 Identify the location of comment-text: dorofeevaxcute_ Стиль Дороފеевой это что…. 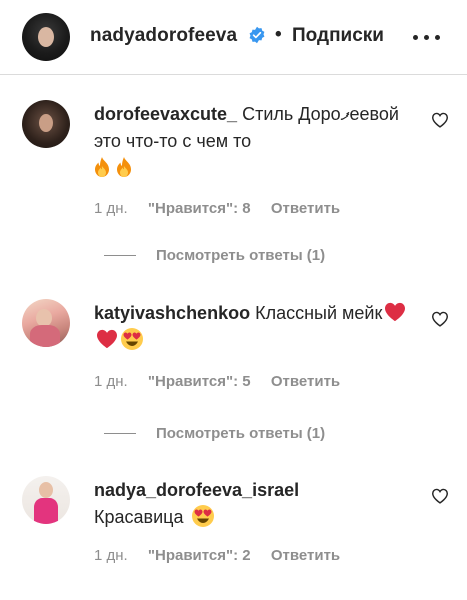
(254, 141).